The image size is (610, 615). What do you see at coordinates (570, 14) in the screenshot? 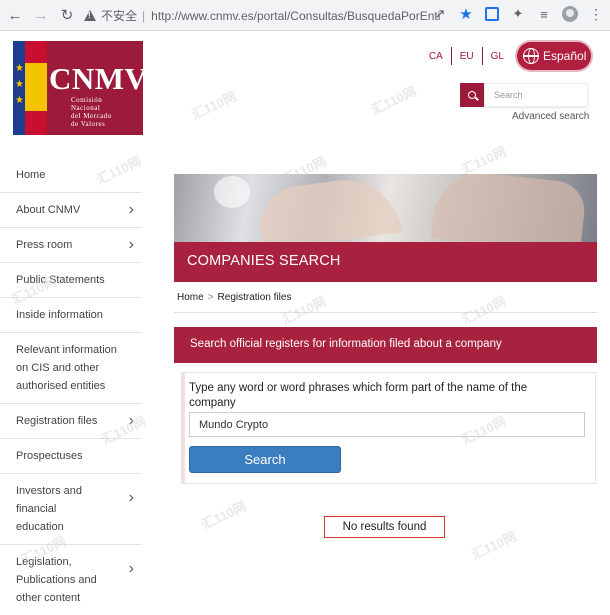
I see `profile-avatar-icon` at bounding box center [570, 14].